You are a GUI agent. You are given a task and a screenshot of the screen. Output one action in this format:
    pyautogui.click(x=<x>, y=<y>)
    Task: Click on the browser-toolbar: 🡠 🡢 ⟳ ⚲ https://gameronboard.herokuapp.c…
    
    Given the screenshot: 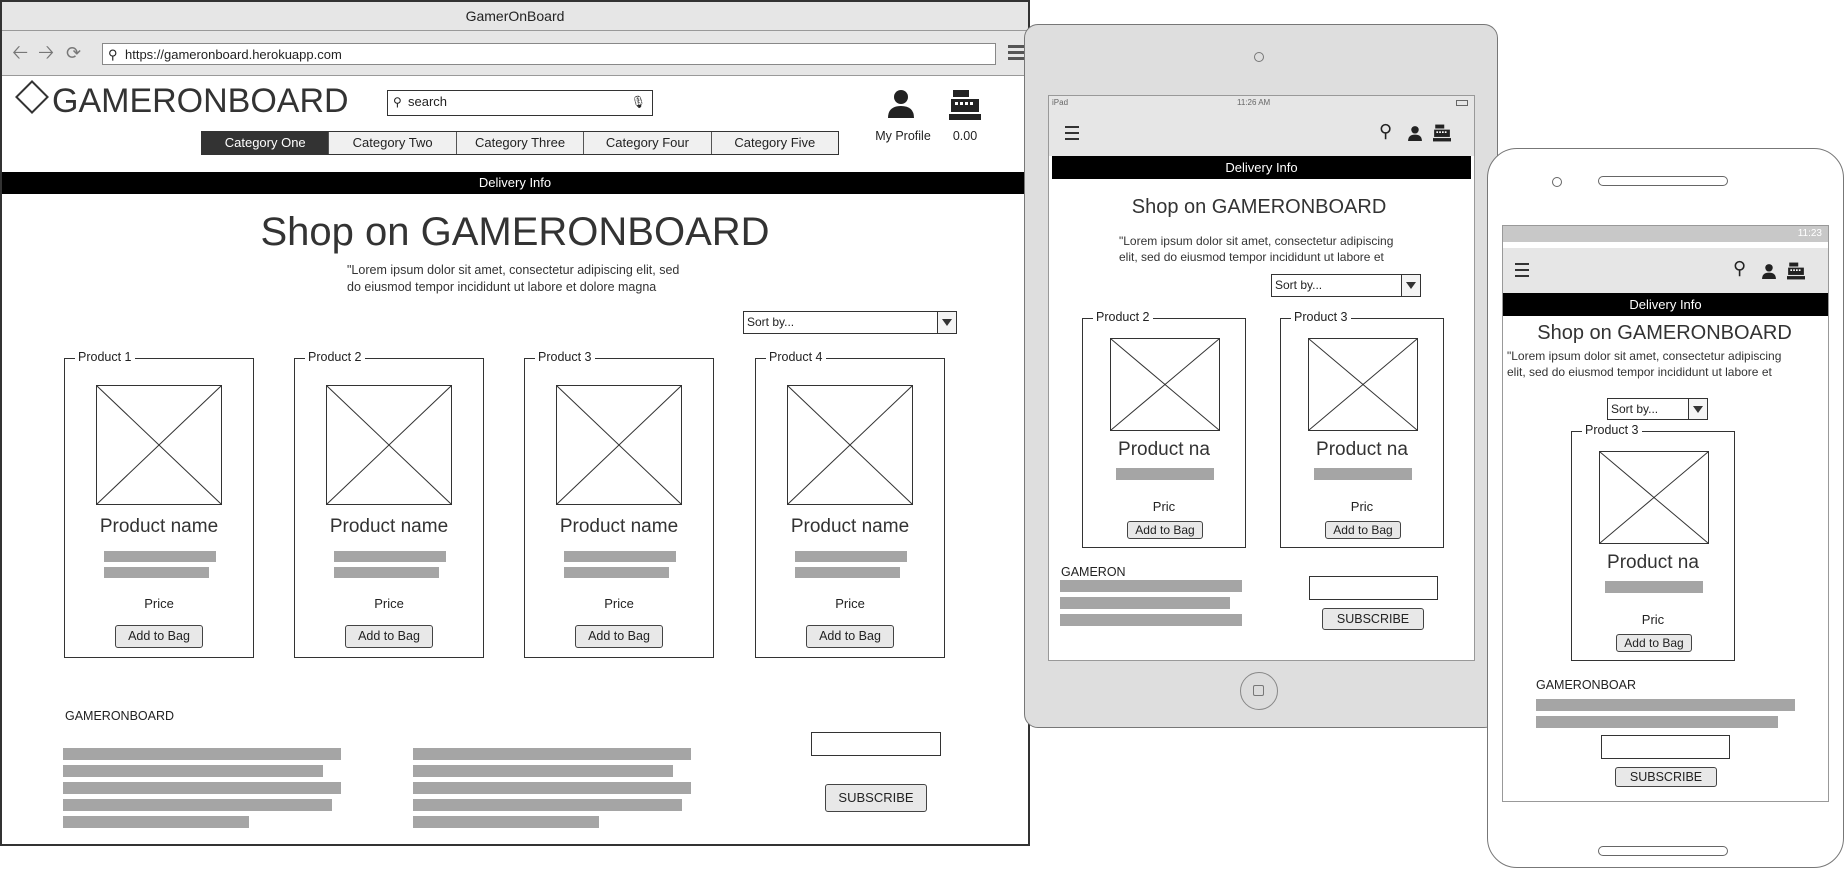 What is the action you would take?
    pyautogui.click(x=515, y=53)
    